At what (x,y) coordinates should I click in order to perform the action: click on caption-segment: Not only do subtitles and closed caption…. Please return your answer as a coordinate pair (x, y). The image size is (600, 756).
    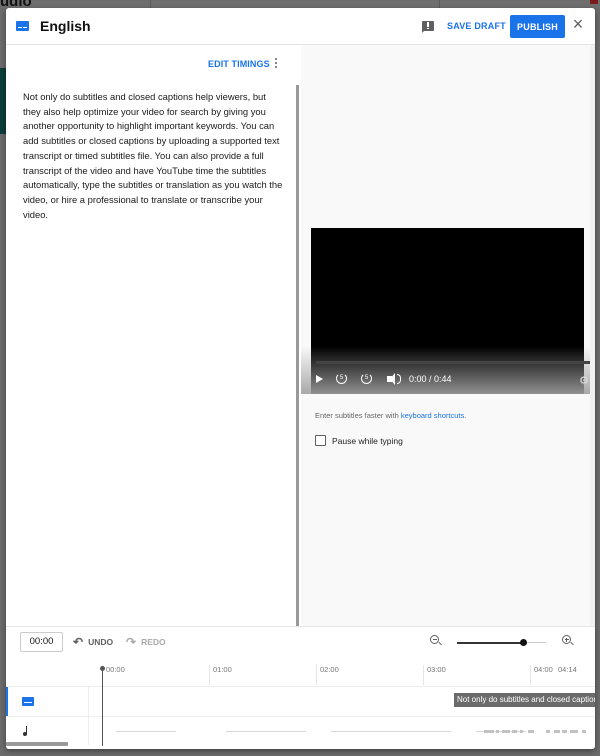
    Looking at the image, I should click on (524, 700).